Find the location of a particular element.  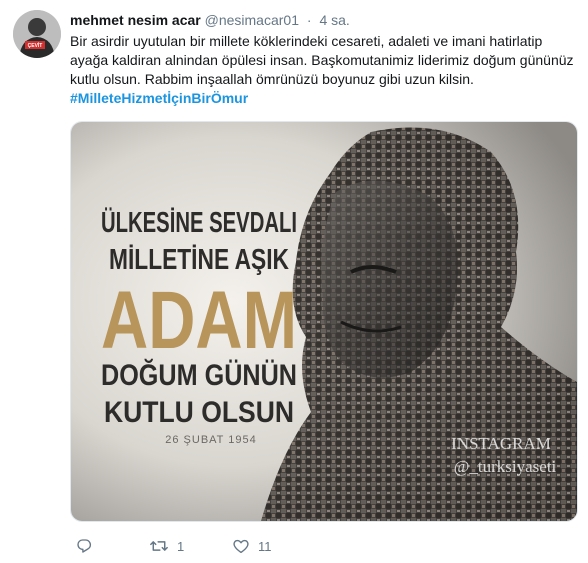

author-name: mehmet nesim acar is located at coordinates (135, 20).